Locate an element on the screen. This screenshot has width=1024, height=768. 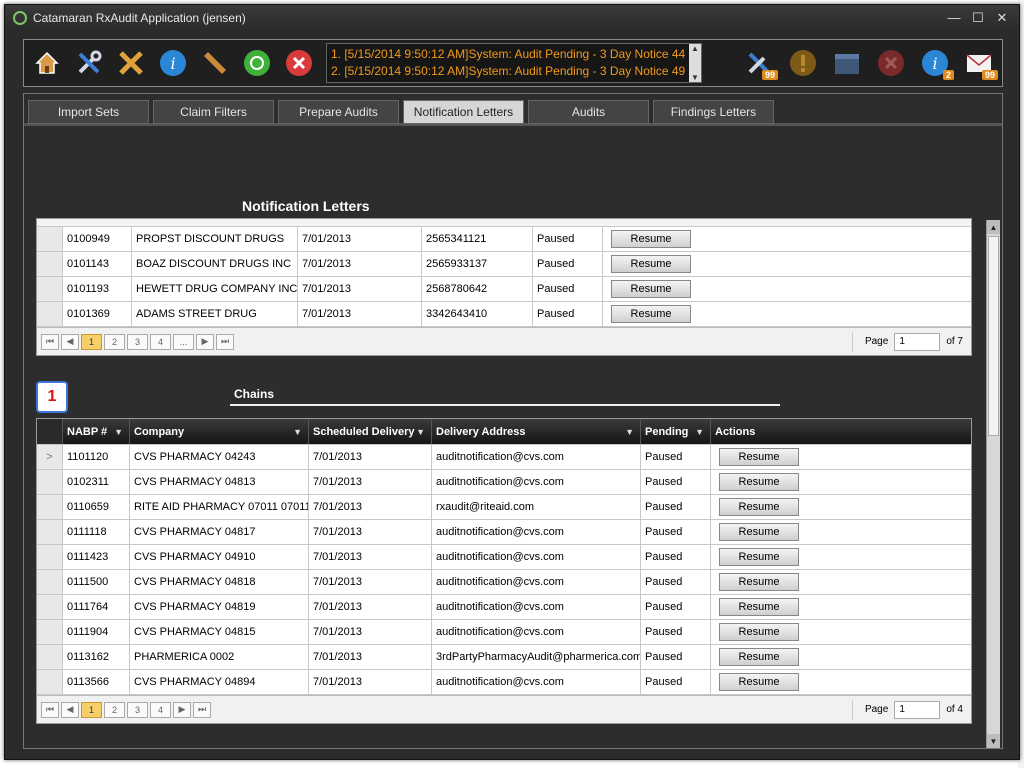
tab-prepare-audits: Prepare Audits is located at coordinates (338, 112).